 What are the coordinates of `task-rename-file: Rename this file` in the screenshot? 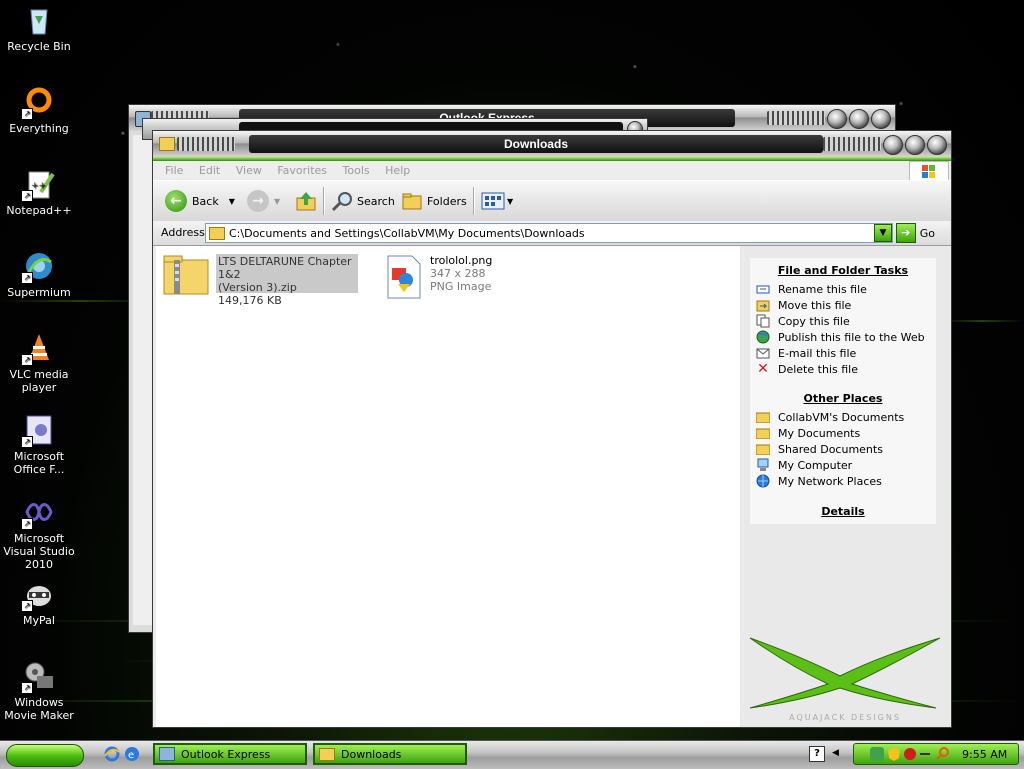 It's located at (843, 289).